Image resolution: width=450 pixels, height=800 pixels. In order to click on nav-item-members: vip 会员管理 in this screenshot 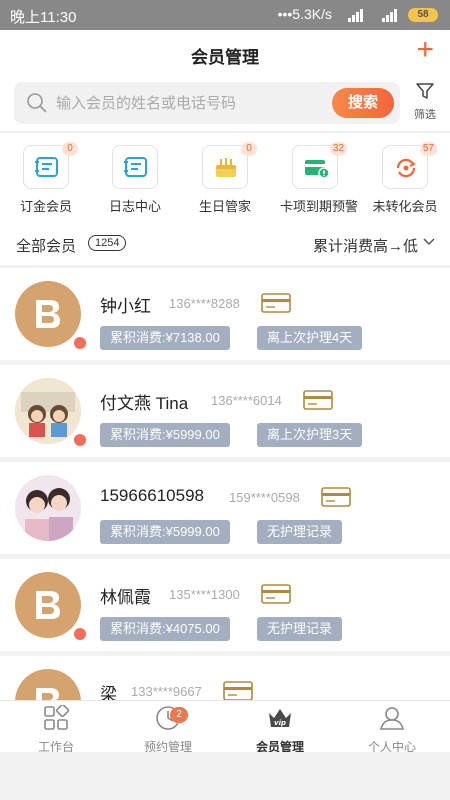, I will do `click(280, 730)`.